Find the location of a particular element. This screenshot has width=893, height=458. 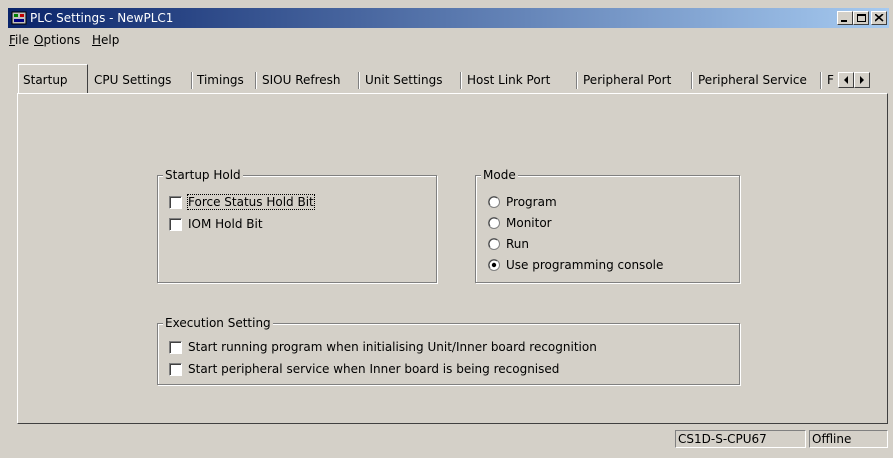

menu-options: Options is located at coordinates (57, 40).